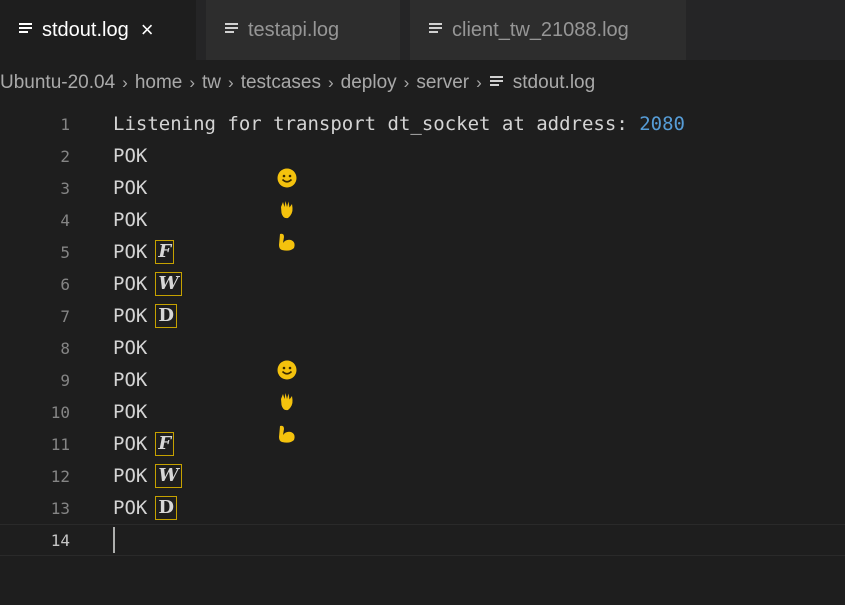  I want to click on line-number: 4, so click(65, 220).